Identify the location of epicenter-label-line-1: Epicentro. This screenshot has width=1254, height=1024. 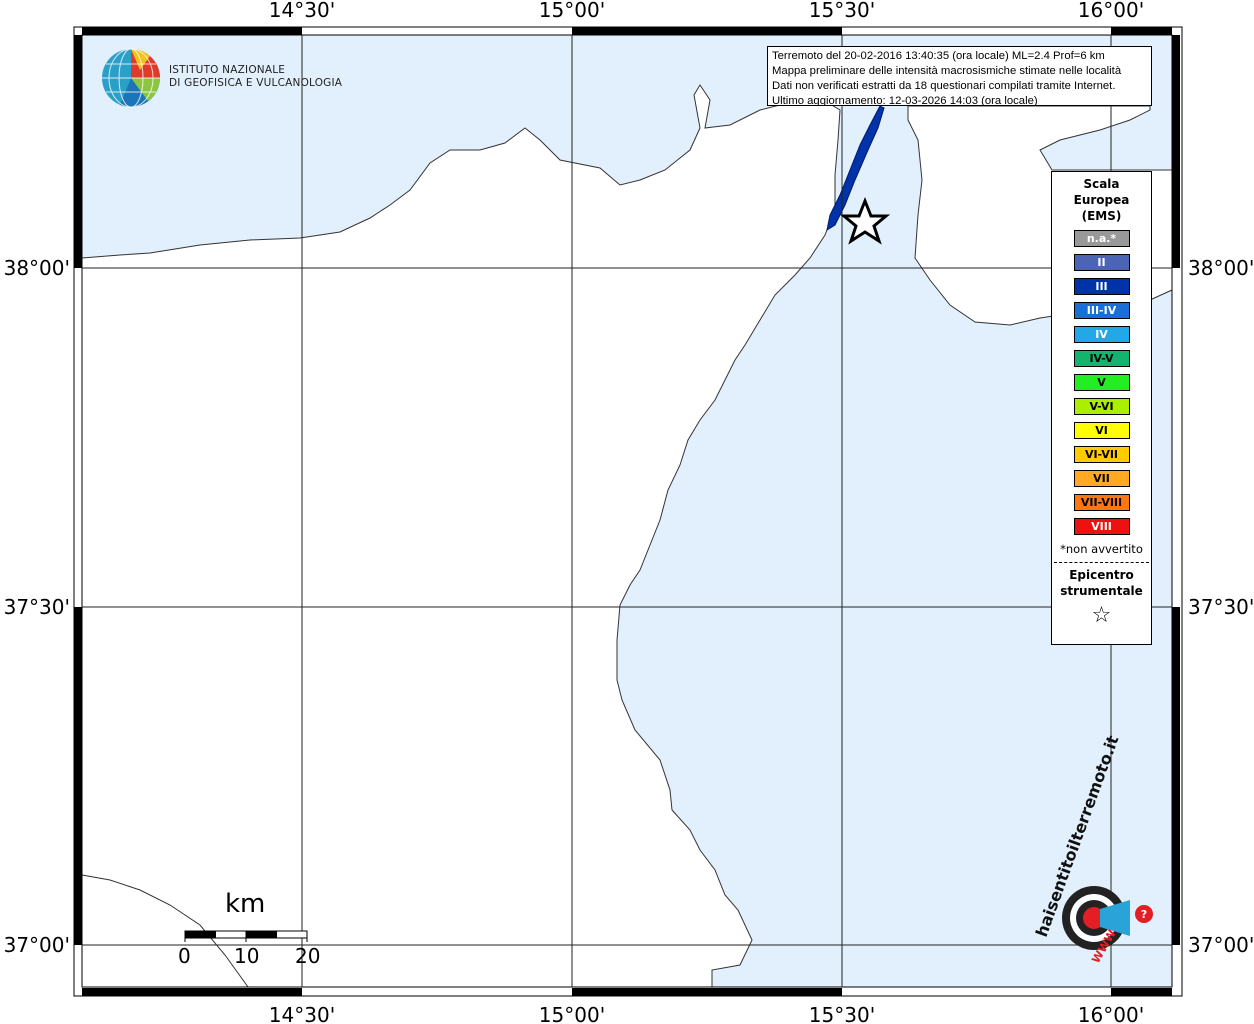
(1101, 575).